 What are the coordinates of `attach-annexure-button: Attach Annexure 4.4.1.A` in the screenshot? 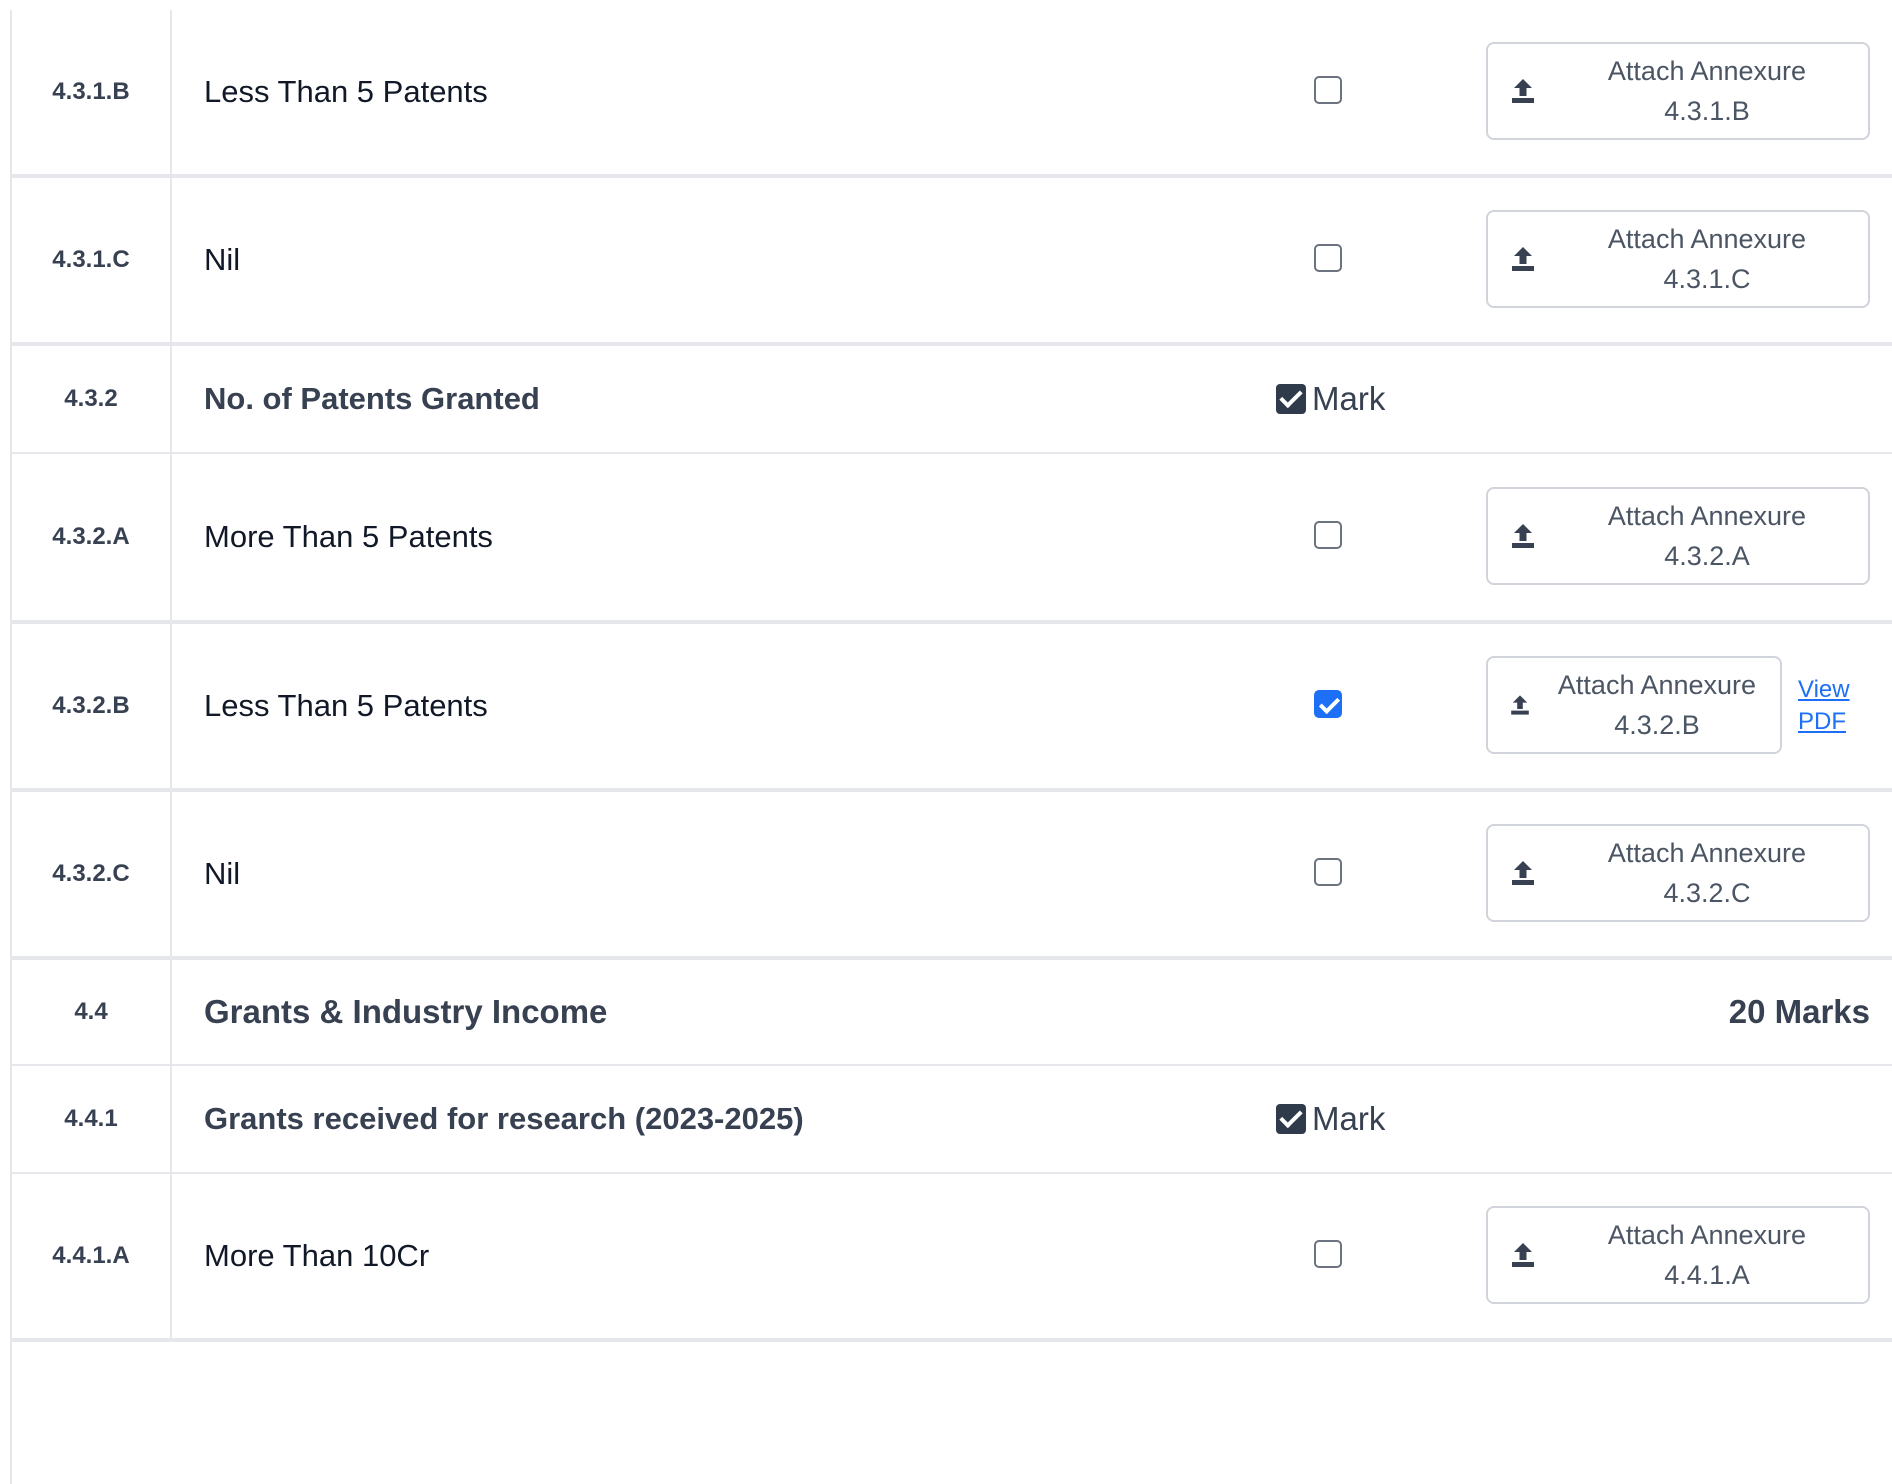 It's located at (1678, 1255).